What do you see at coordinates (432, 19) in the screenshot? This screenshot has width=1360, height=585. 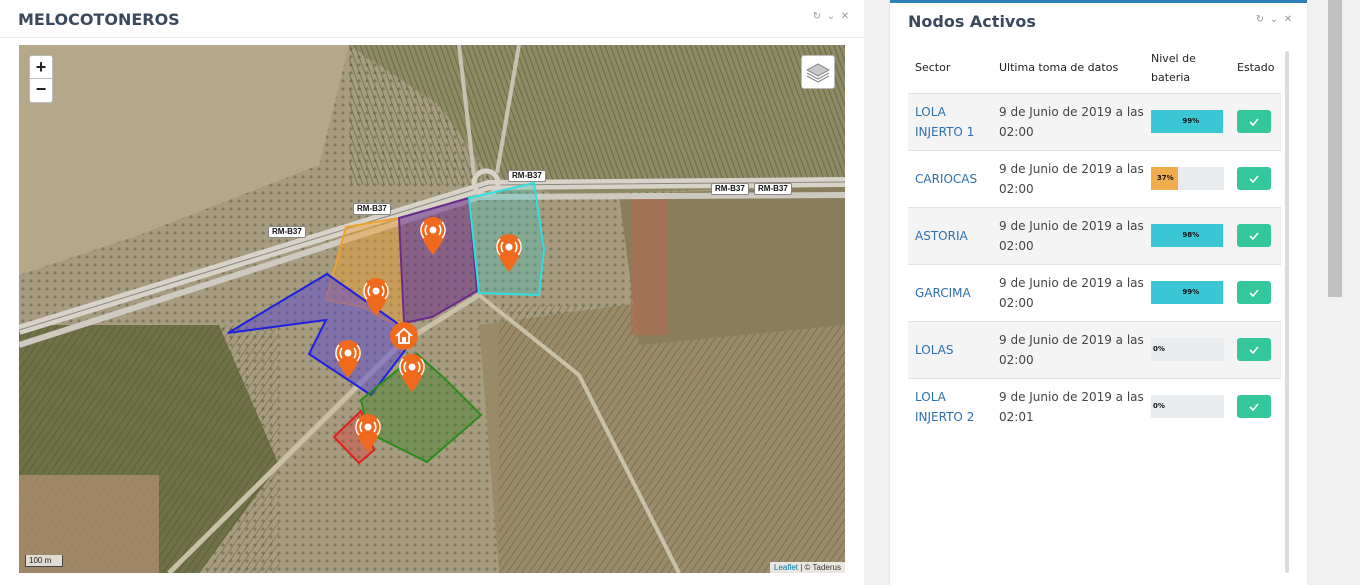 I see `map-panel-header: MELOCOTONEROS ↻ ⌄ ✕` at bounding box center [432, 19].